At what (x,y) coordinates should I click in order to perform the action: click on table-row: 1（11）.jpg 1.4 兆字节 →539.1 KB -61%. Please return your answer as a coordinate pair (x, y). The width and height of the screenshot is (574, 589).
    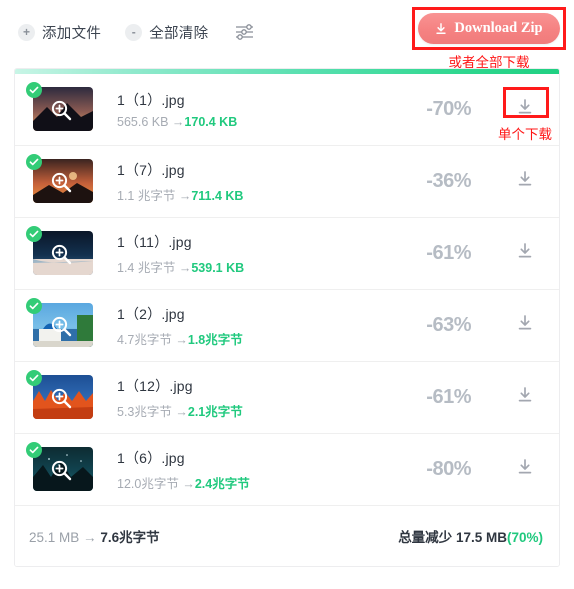
    Looking at the image, I should click on (287, 254).